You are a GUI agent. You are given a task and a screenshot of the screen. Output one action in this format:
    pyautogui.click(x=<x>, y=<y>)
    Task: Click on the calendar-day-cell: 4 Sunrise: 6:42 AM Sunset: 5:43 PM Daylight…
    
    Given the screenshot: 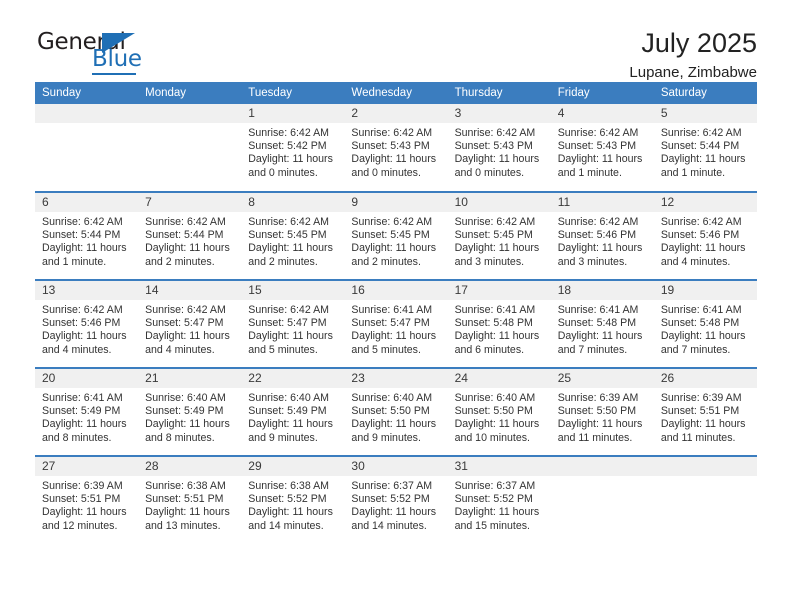 What is the action you would take?
    pyautogui.click(x=602, y=148)
    